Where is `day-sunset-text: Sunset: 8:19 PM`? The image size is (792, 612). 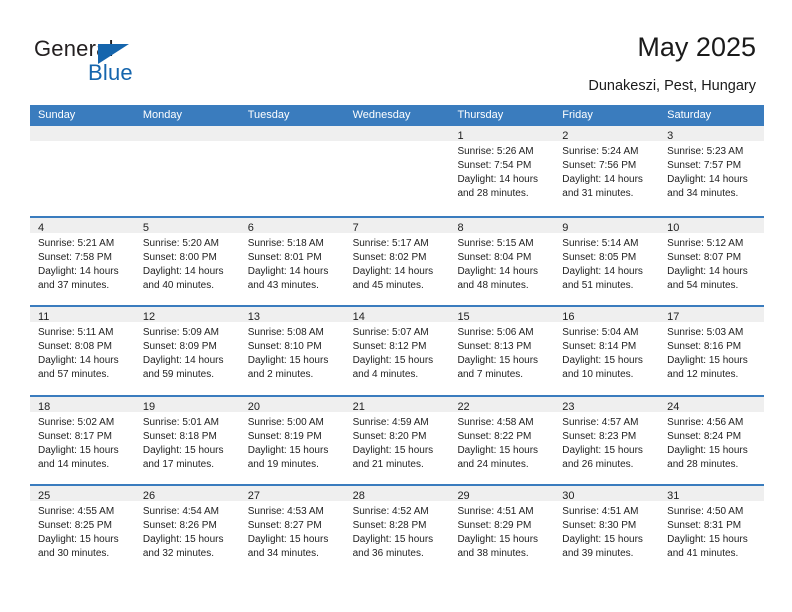
day-sunset-text: Sunset: 8:19 PM is located at coordinates (284, 436).